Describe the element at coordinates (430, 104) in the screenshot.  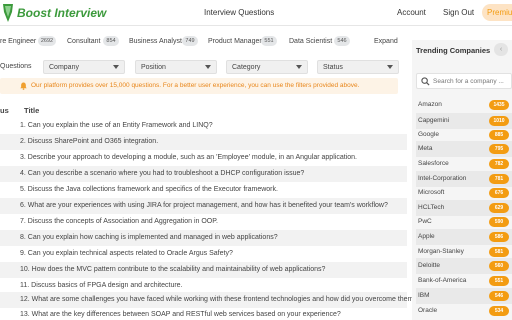
I see `company-name: Amazon` at that location.